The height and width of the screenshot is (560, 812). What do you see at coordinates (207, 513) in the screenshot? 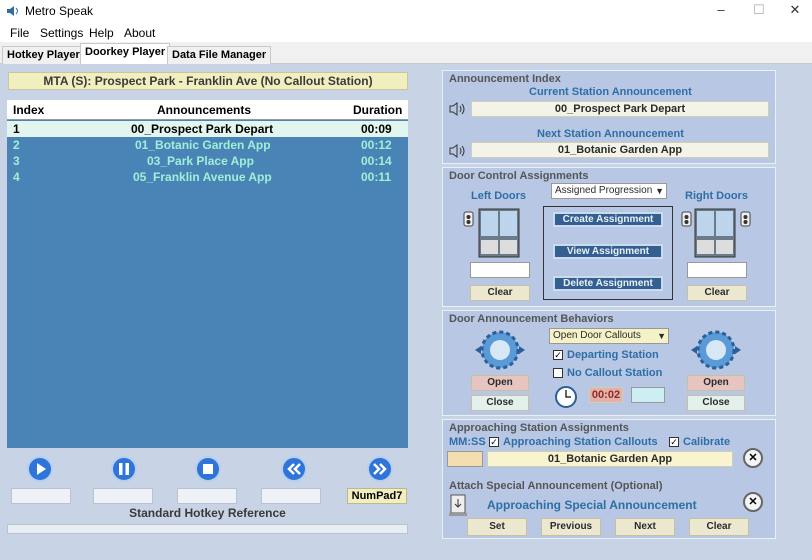
I see `standard-hotkey-reference: Standard Hotkey Reference` at bounding box center [207, 513].